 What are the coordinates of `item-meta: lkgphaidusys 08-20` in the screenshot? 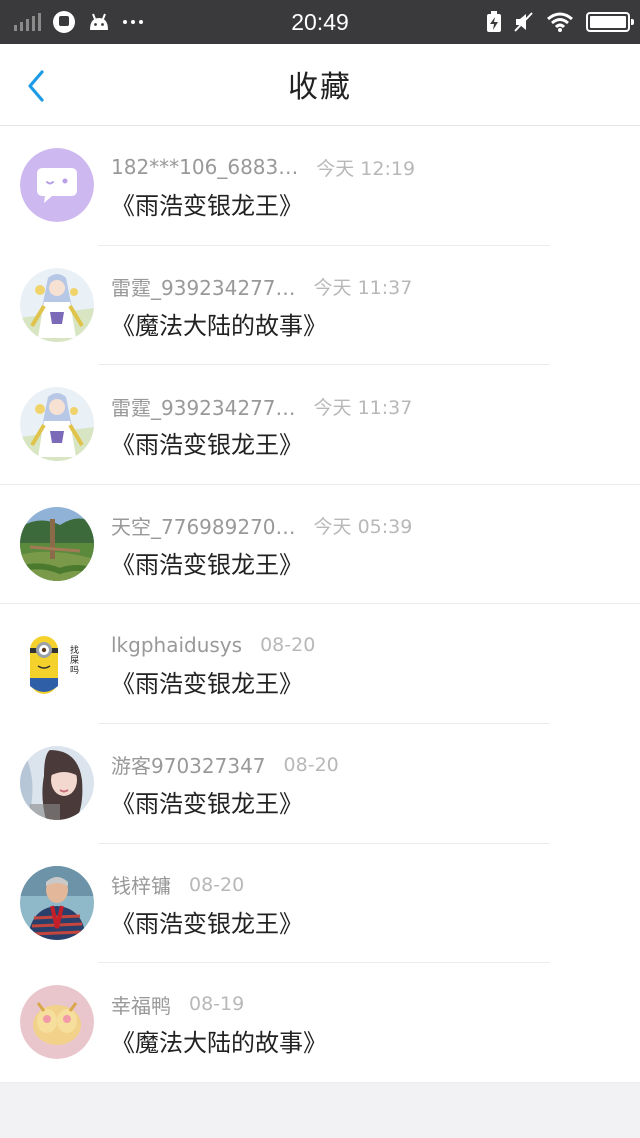 It's located at (213, 645).